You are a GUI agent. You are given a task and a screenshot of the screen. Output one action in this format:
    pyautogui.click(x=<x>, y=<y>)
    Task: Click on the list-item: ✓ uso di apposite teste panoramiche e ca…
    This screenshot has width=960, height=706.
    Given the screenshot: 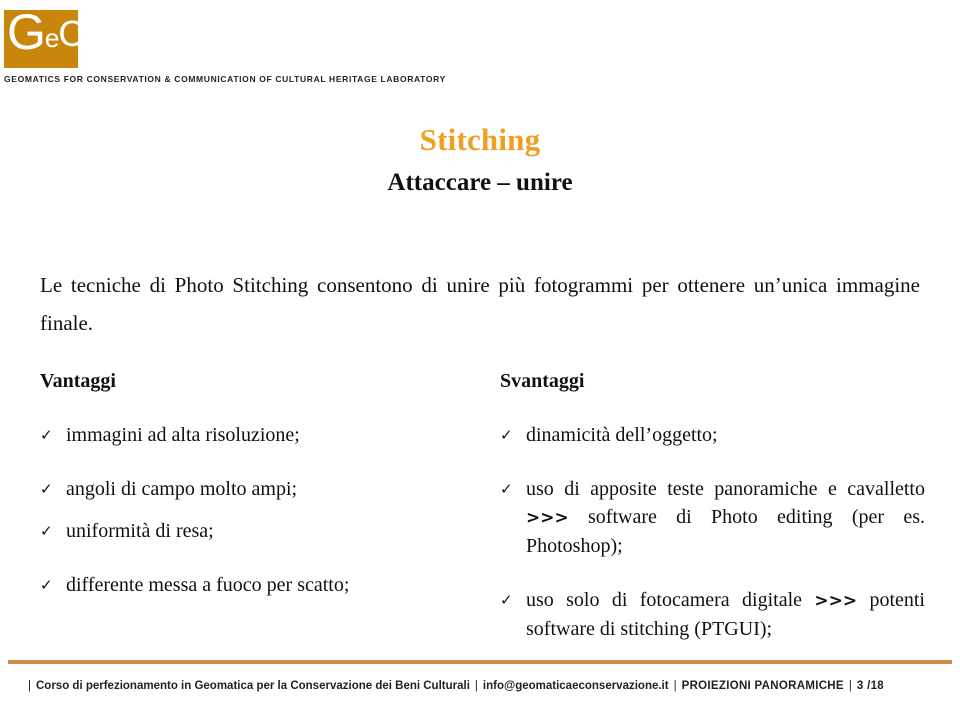 What is the action you would take?
    pyautogui.click(x=712, y=517)
    